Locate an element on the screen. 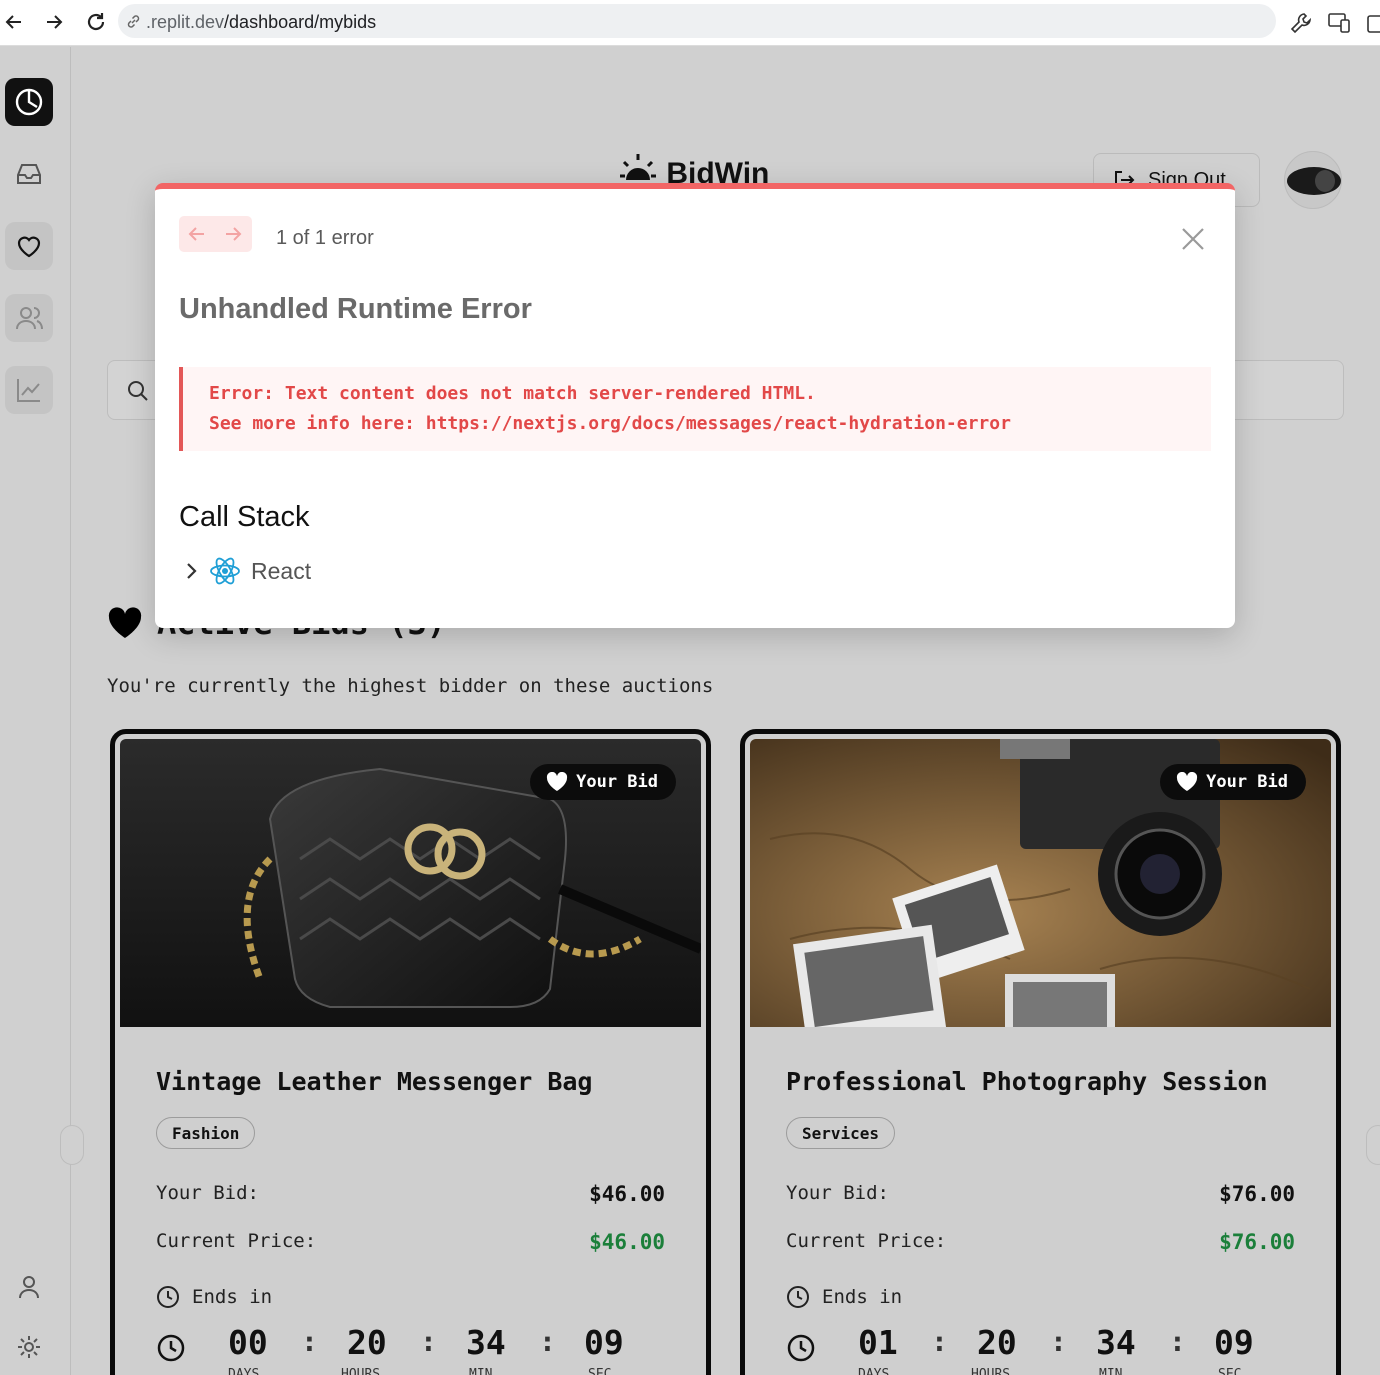 The width and height of the screenshot is (1380, 1375). card-title: Vintage Leather Messenger Bag is located at coordinates (374, 1081).